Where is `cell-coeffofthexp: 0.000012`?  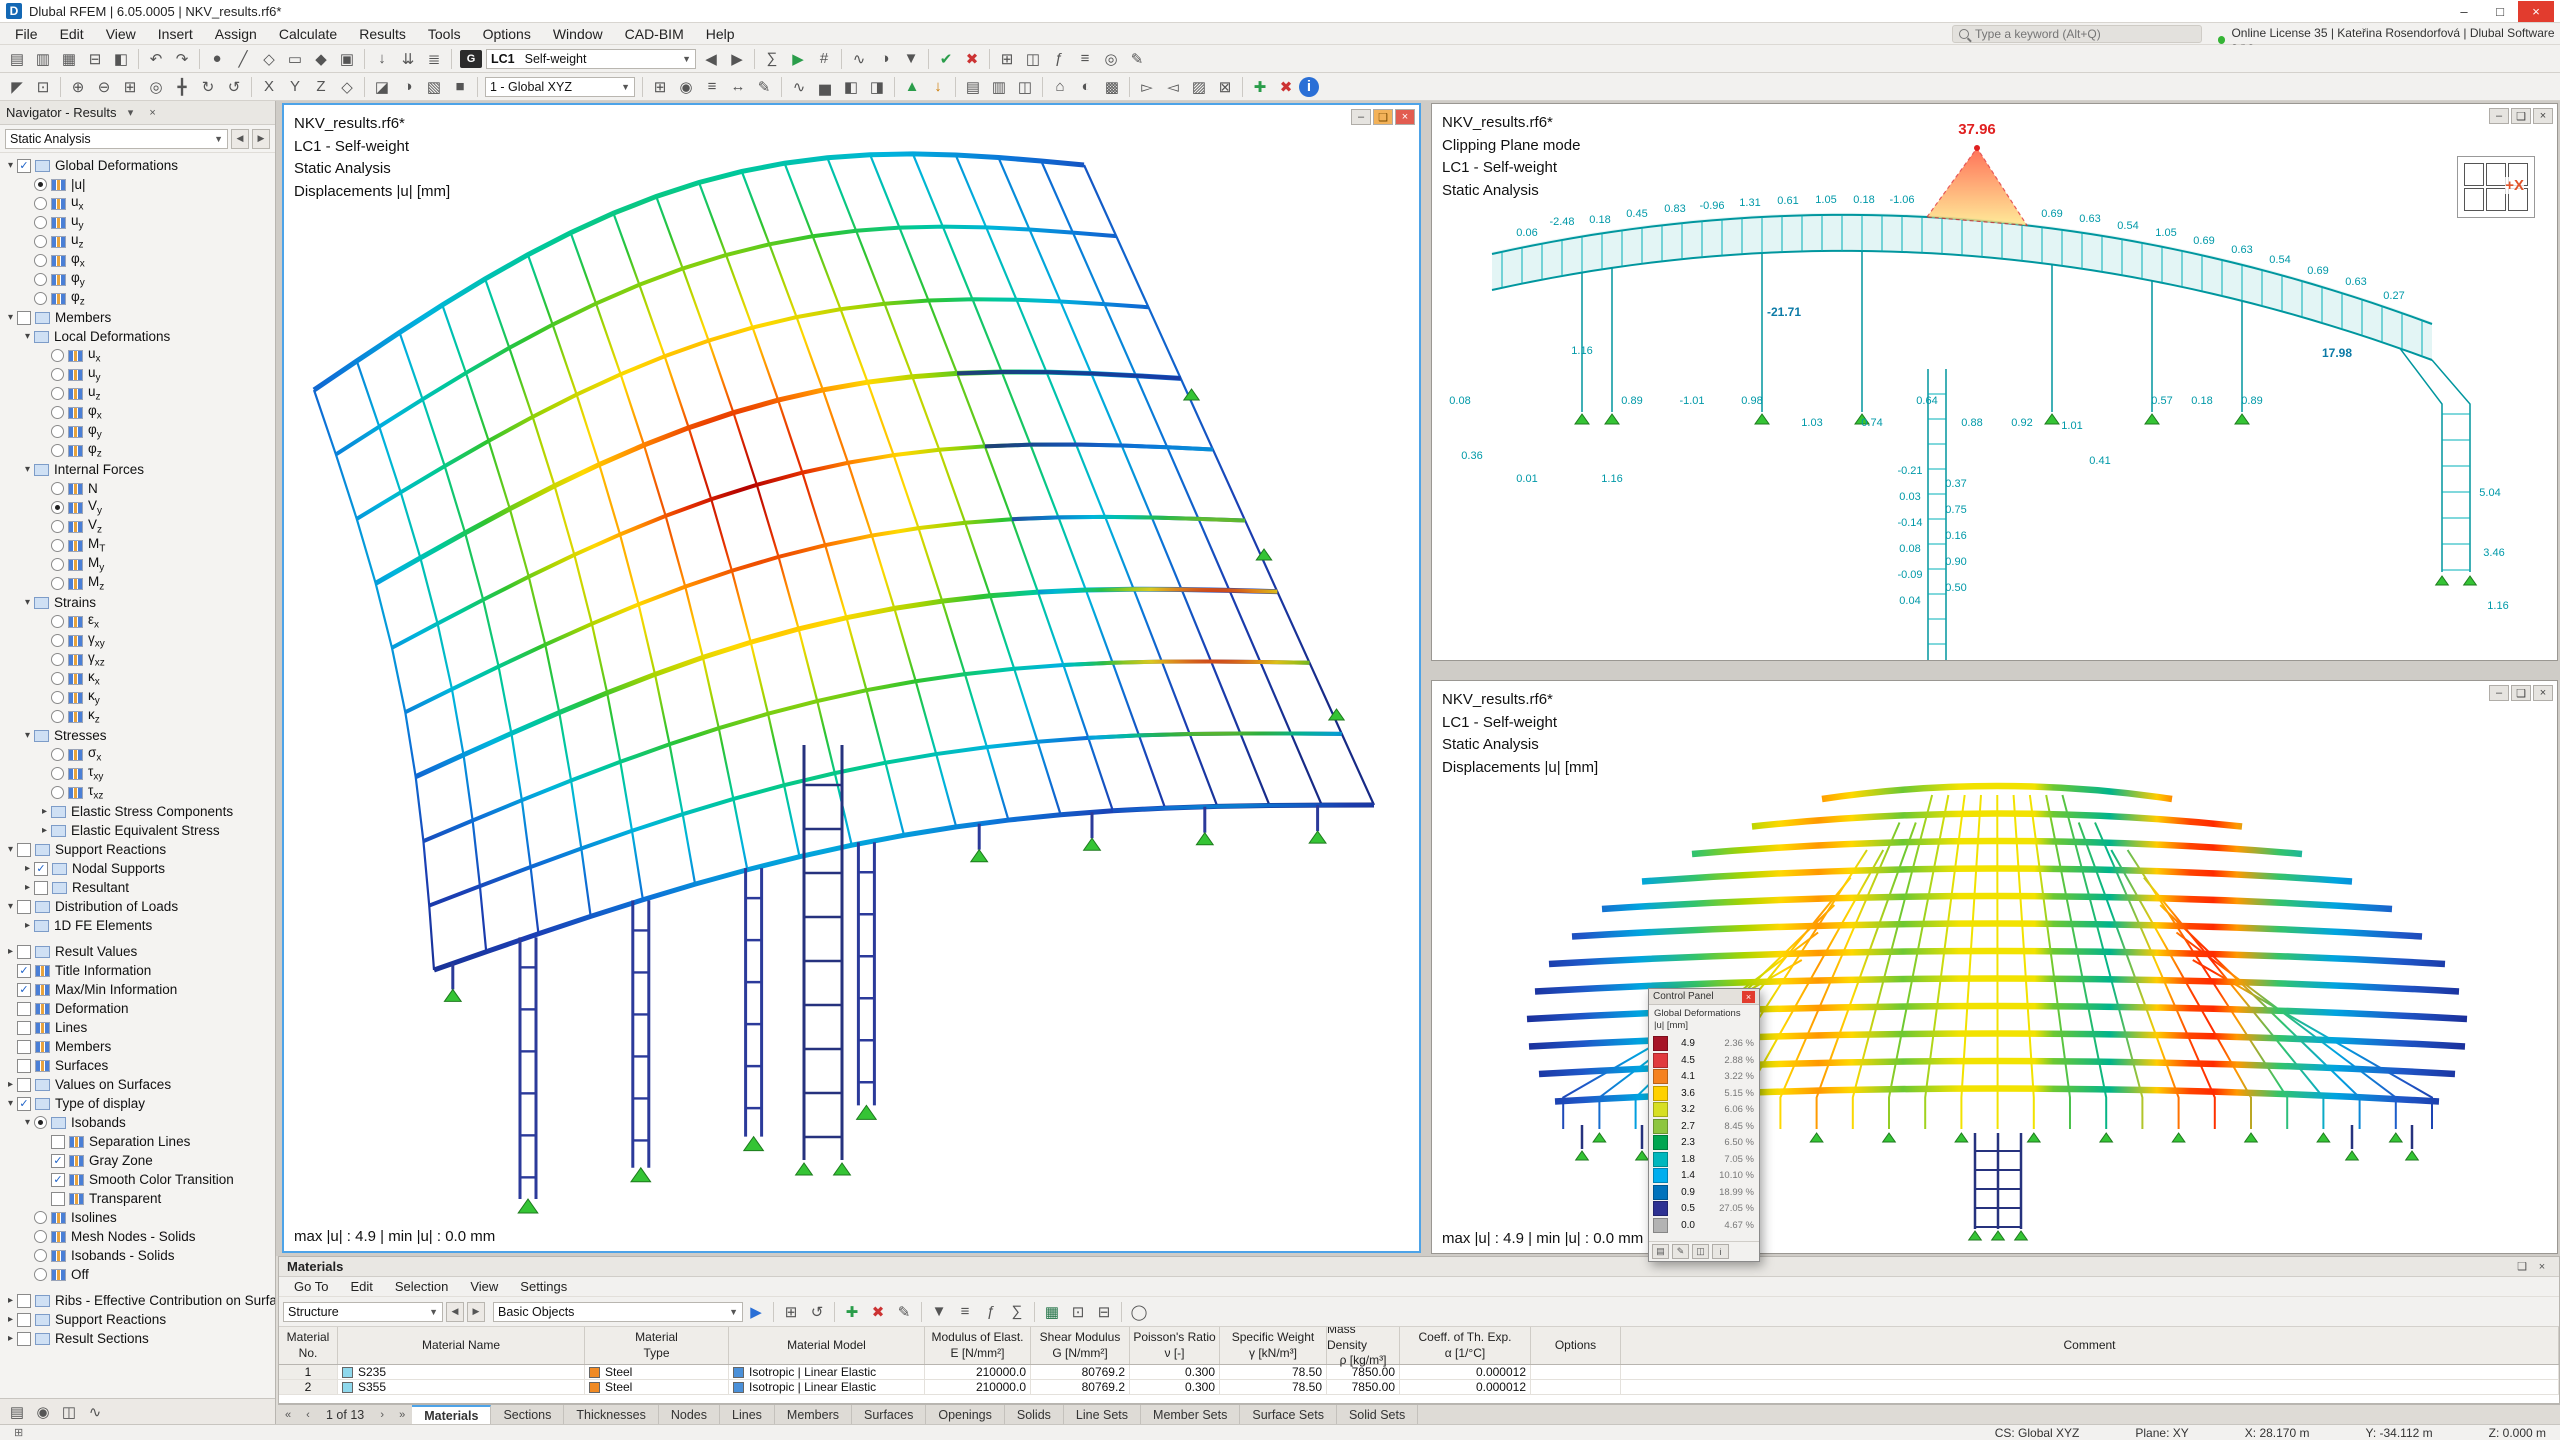
cell-coeffofthexp: 0.000012 is located at coordinates (1465, 1387).